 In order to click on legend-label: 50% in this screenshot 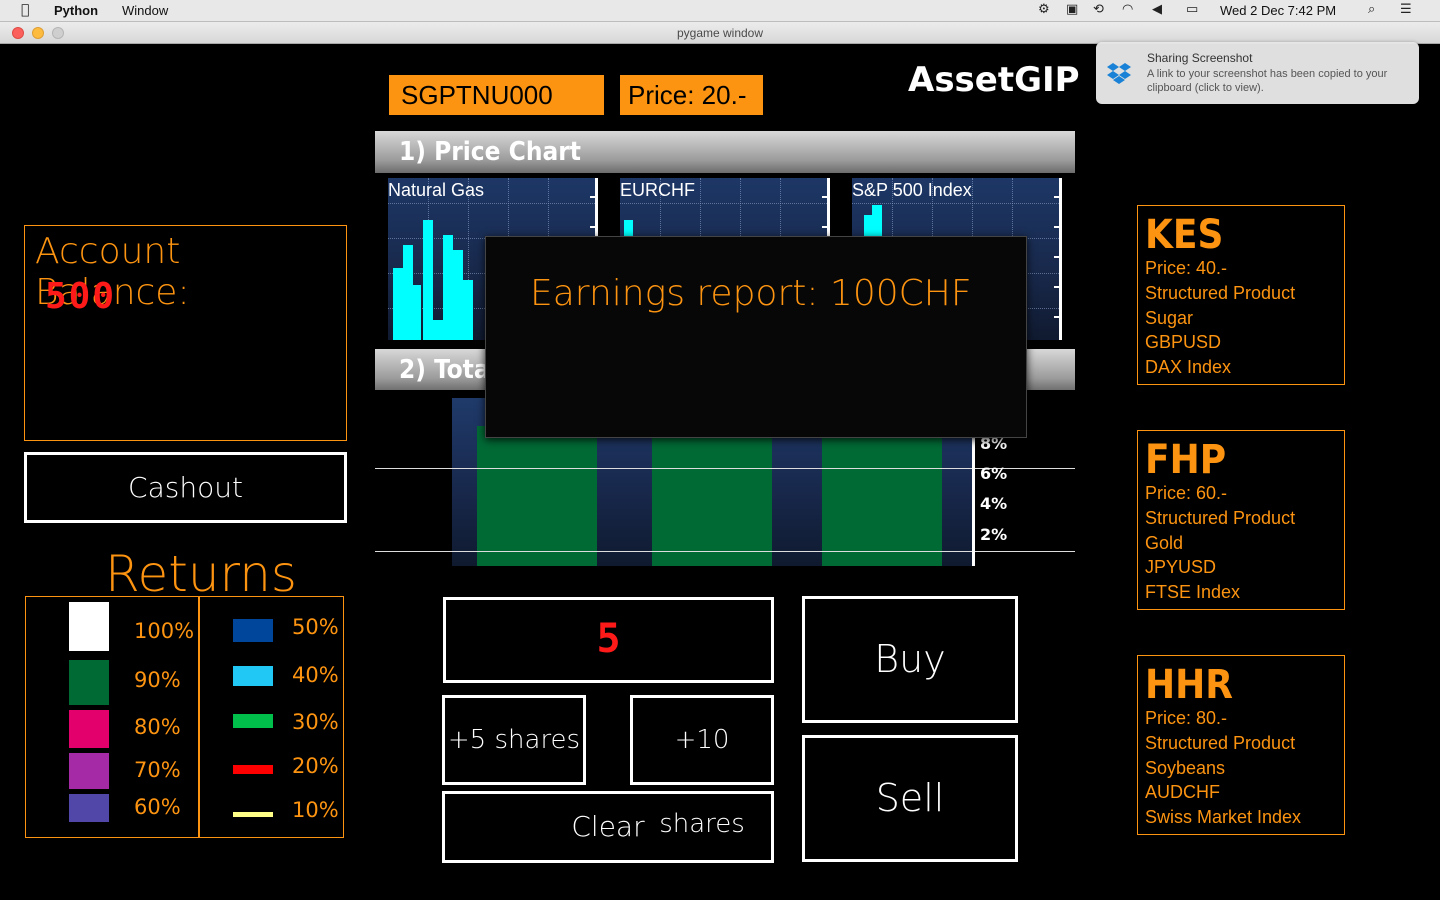, I will do `click(315, 627)`.